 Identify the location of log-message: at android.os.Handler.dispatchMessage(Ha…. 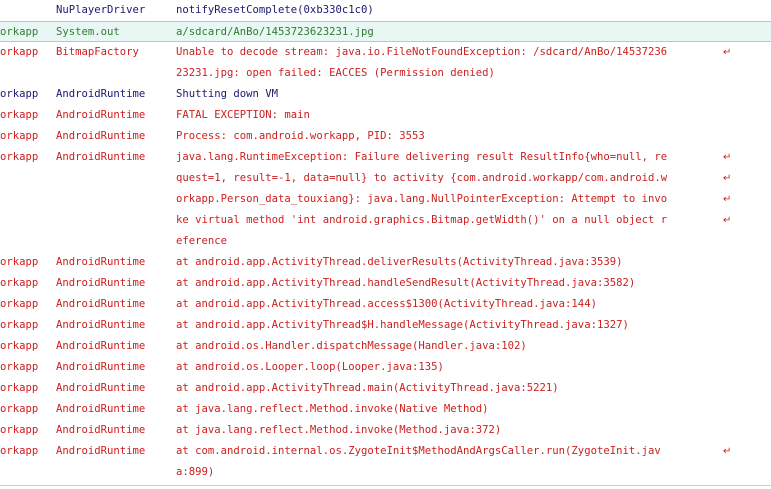
(351, 346).